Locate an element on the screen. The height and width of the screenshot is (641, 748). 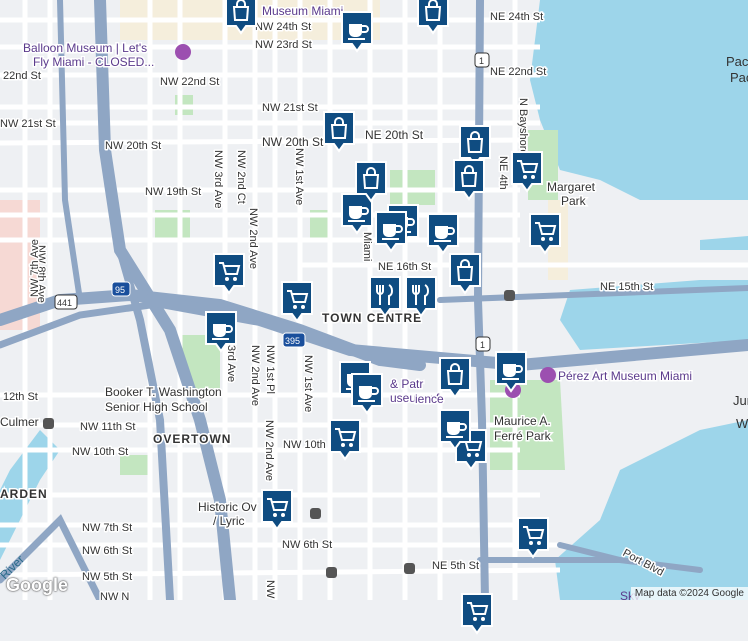
street-label: NW 24th St is located at coordinates (283, 27).